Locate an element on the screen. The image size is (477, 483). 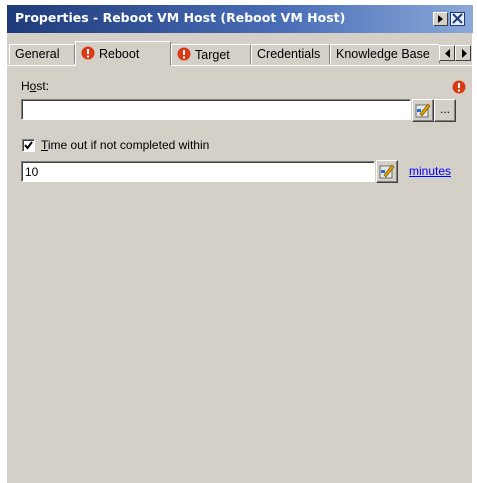
timeout-checkbox is located at coordinates (28, 145).